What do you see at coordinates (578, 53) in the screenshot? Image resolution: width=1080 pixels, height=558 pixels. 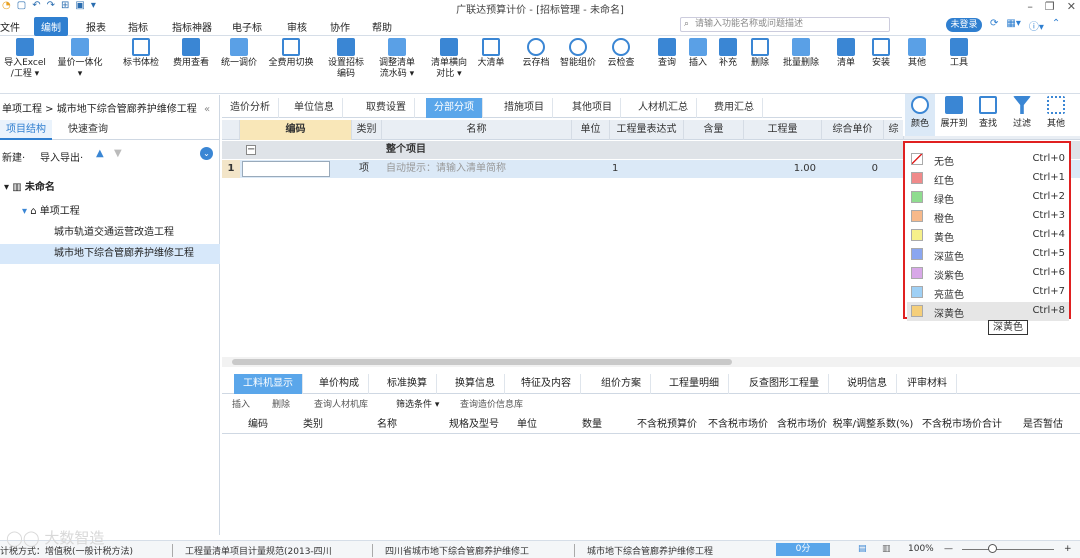 I see `smart-price-button: 智能组价` at bounding box center [578, 53].